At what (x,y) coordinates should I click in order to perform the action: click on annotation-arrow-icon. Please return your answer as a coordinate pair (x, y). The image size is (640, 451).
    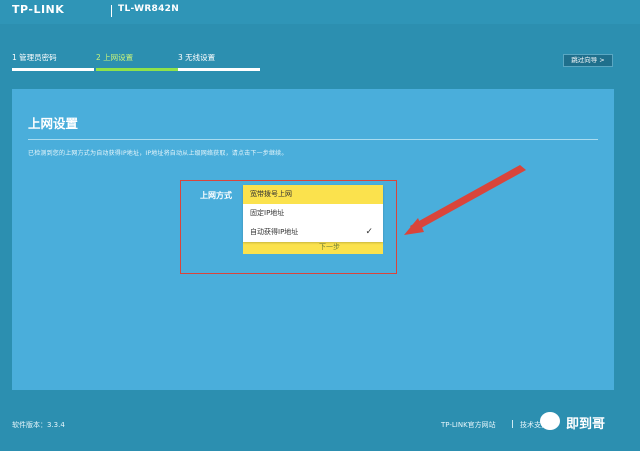
    Looking at the image, I should click on (465, 200).